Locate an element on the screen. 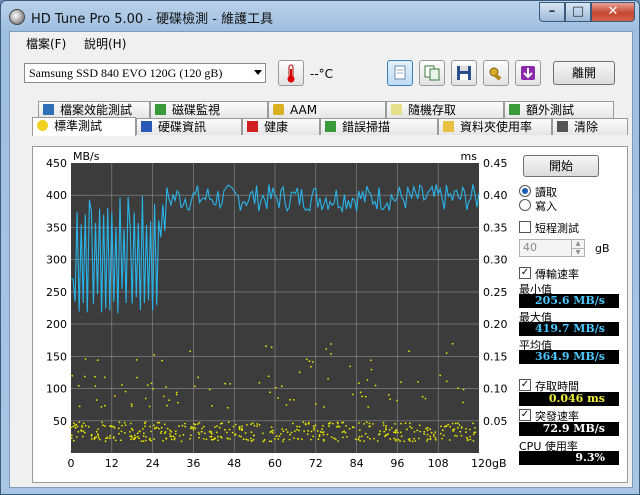 The width and height of the screenshot is (640, 495). access-time-checkbox: ✓ is located at coordinates (525, 385).